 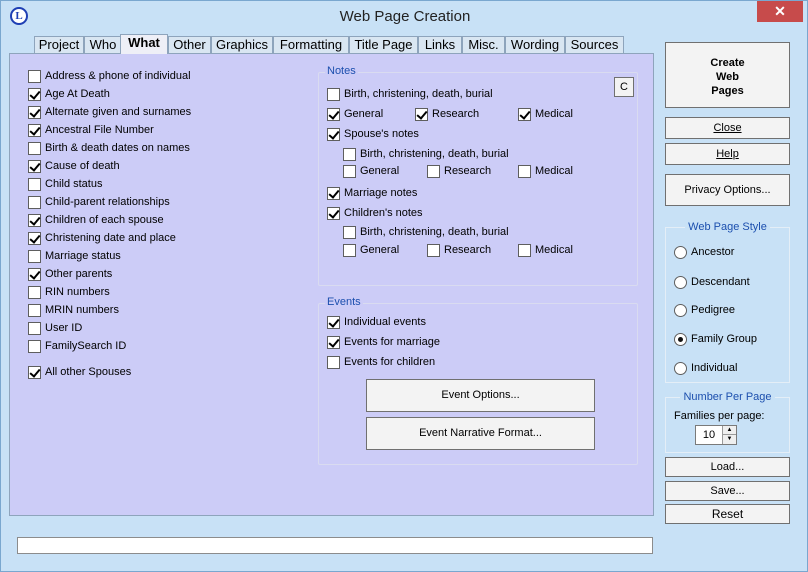 I want to click on style-individual: Individual, so click(x=705, y=368).